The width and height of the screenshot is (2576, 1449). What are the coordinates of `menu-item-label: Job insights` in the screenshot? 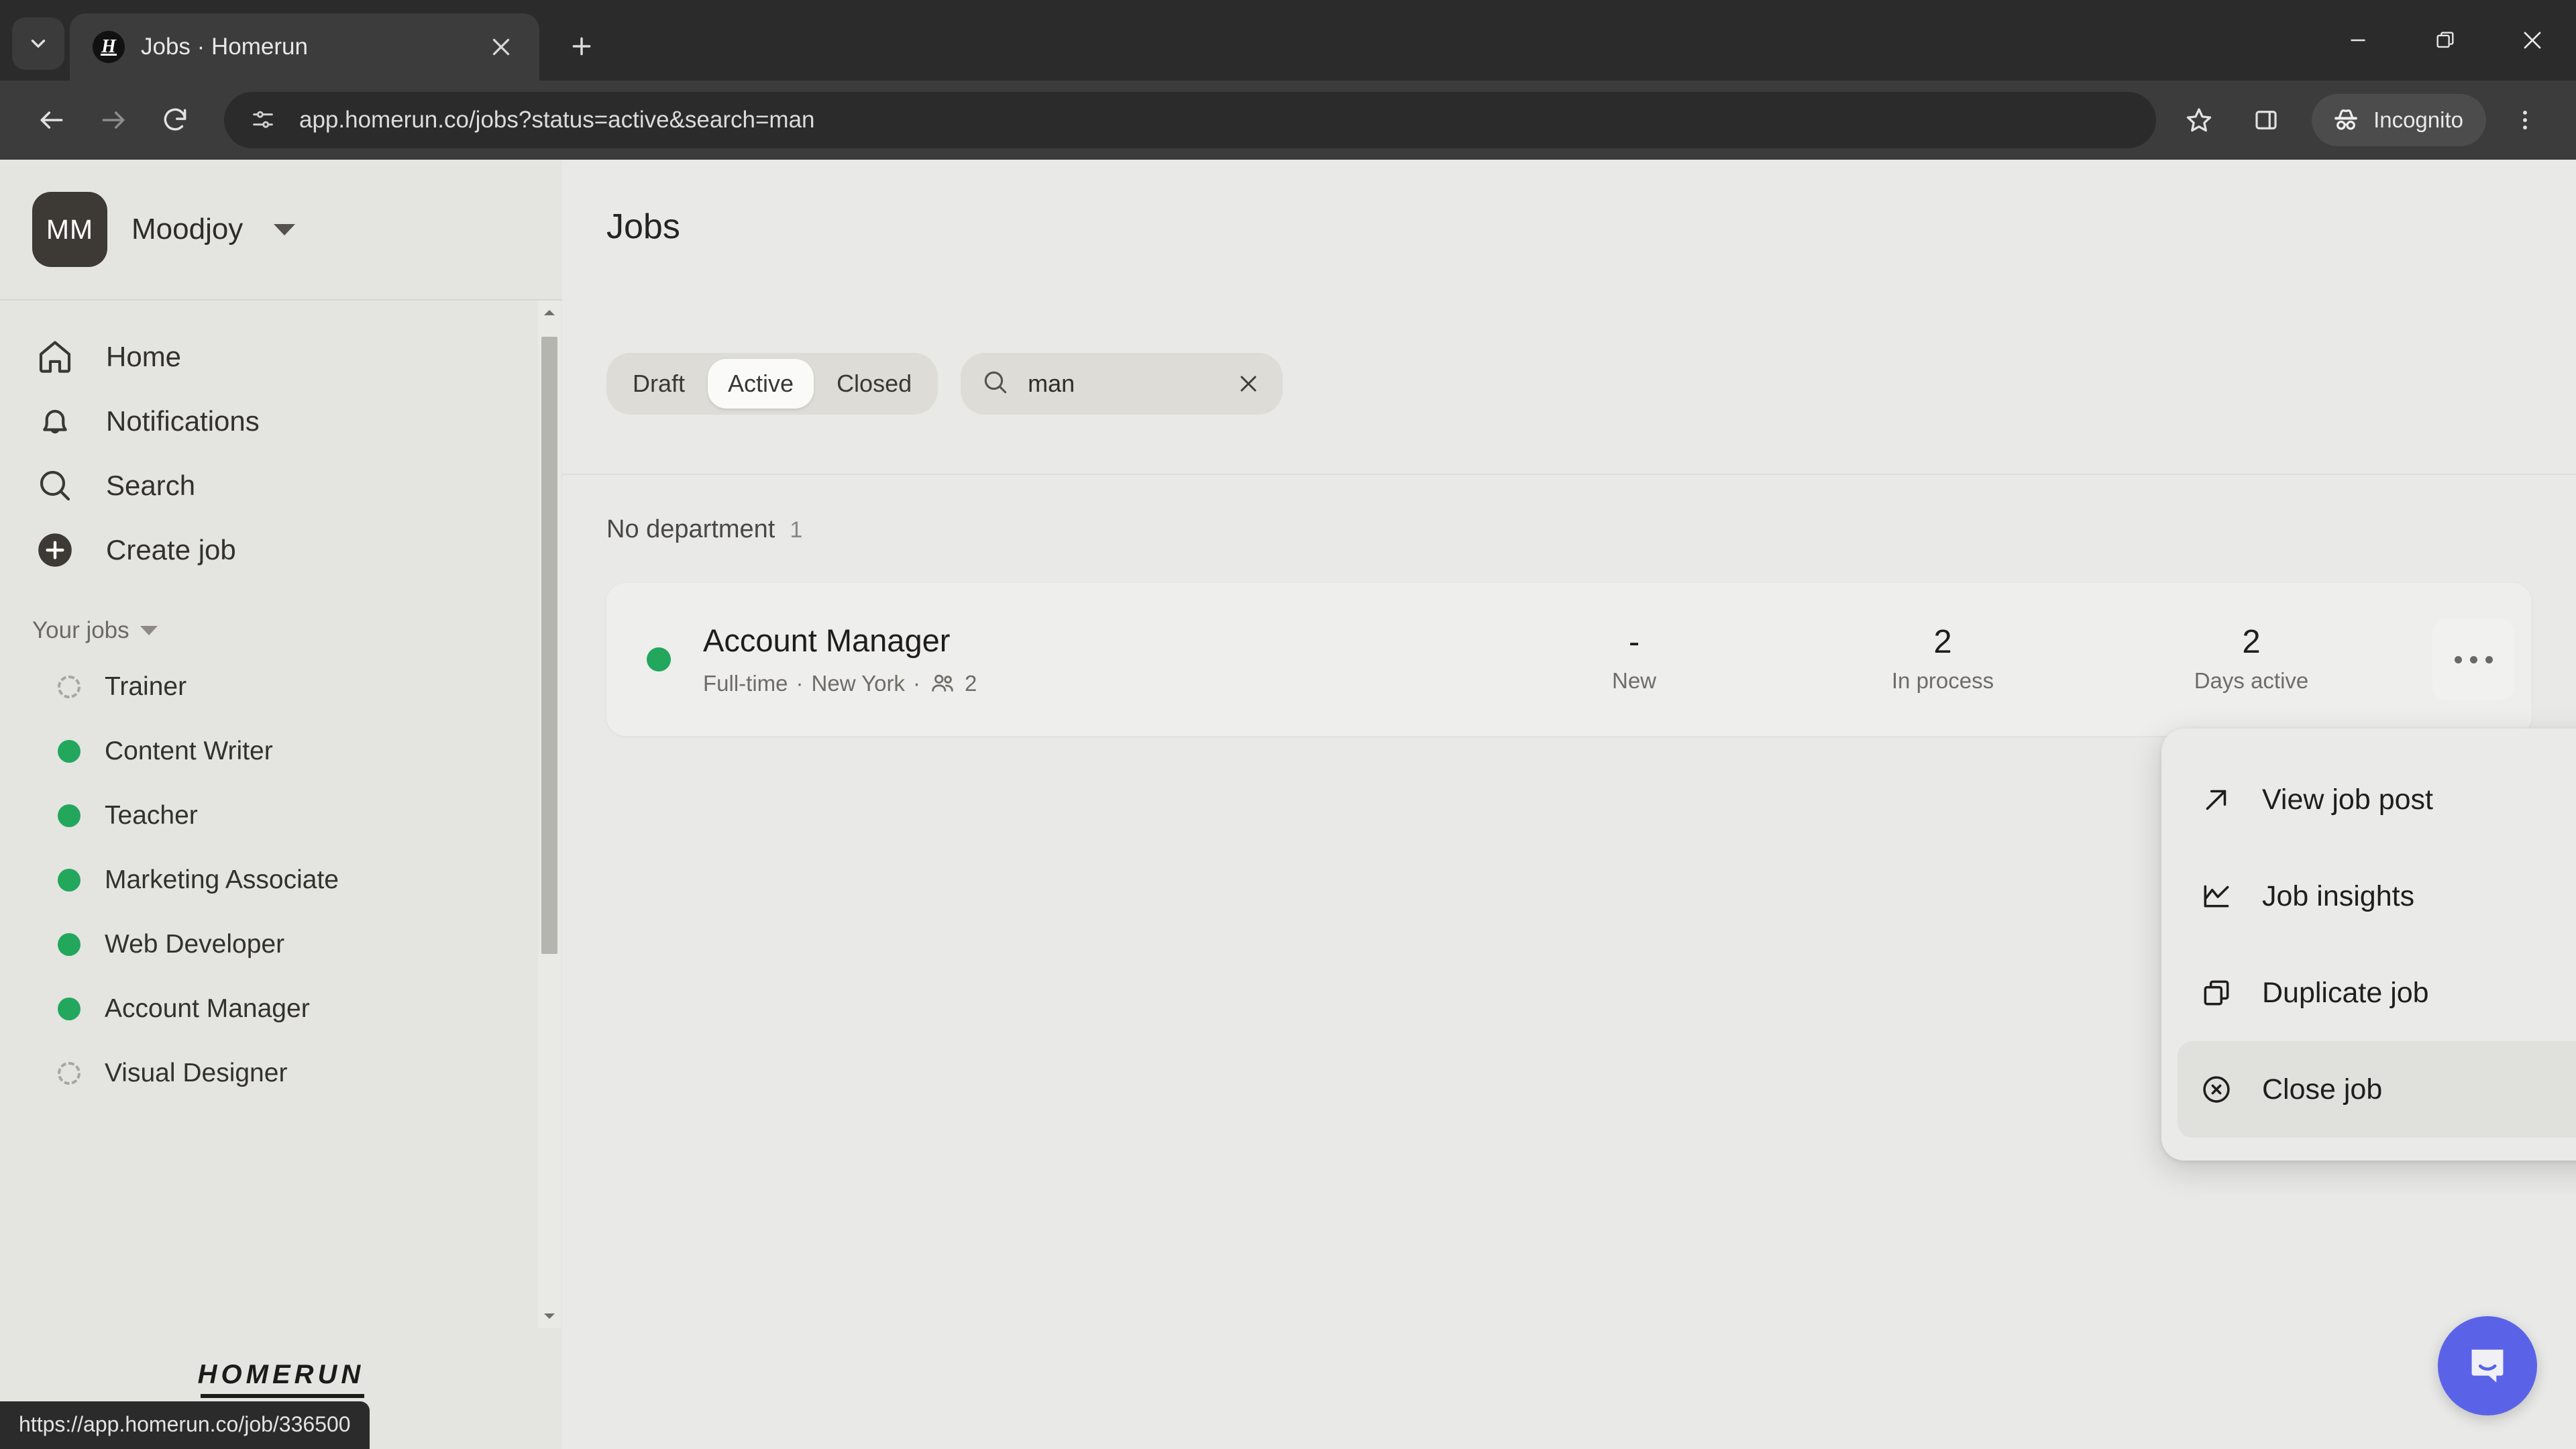 It's located at (2338, 895).